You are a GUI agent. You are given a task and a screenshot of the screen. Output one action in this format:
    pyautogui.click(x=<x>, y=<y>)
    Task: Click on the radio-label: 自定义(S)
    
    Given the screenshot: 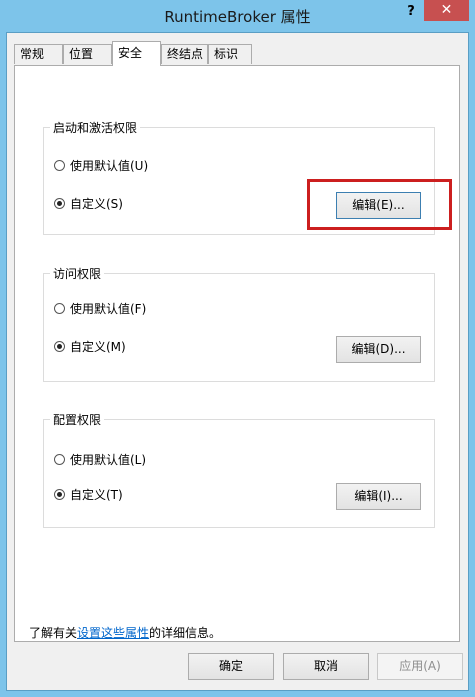 What is the action you would take?
    pyautogui.click(x=96, y=204)
    